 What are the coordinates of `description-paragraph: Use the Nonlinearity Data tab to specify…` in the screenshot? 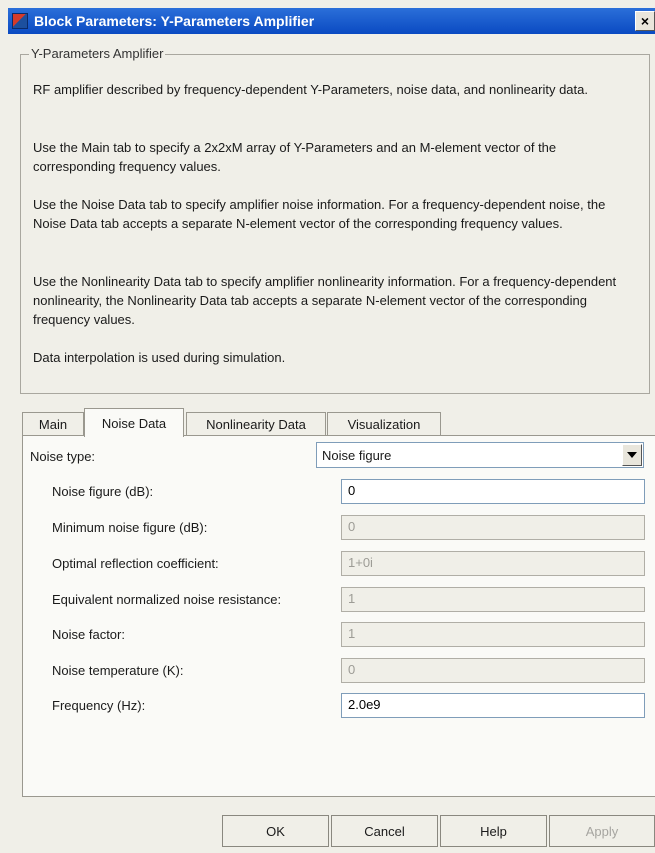 It's located at (325, 300).